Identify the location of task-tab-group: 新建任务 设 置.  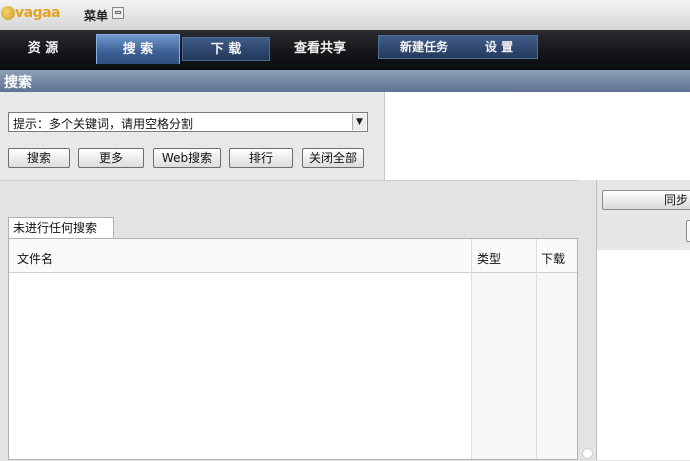
(458, 47).